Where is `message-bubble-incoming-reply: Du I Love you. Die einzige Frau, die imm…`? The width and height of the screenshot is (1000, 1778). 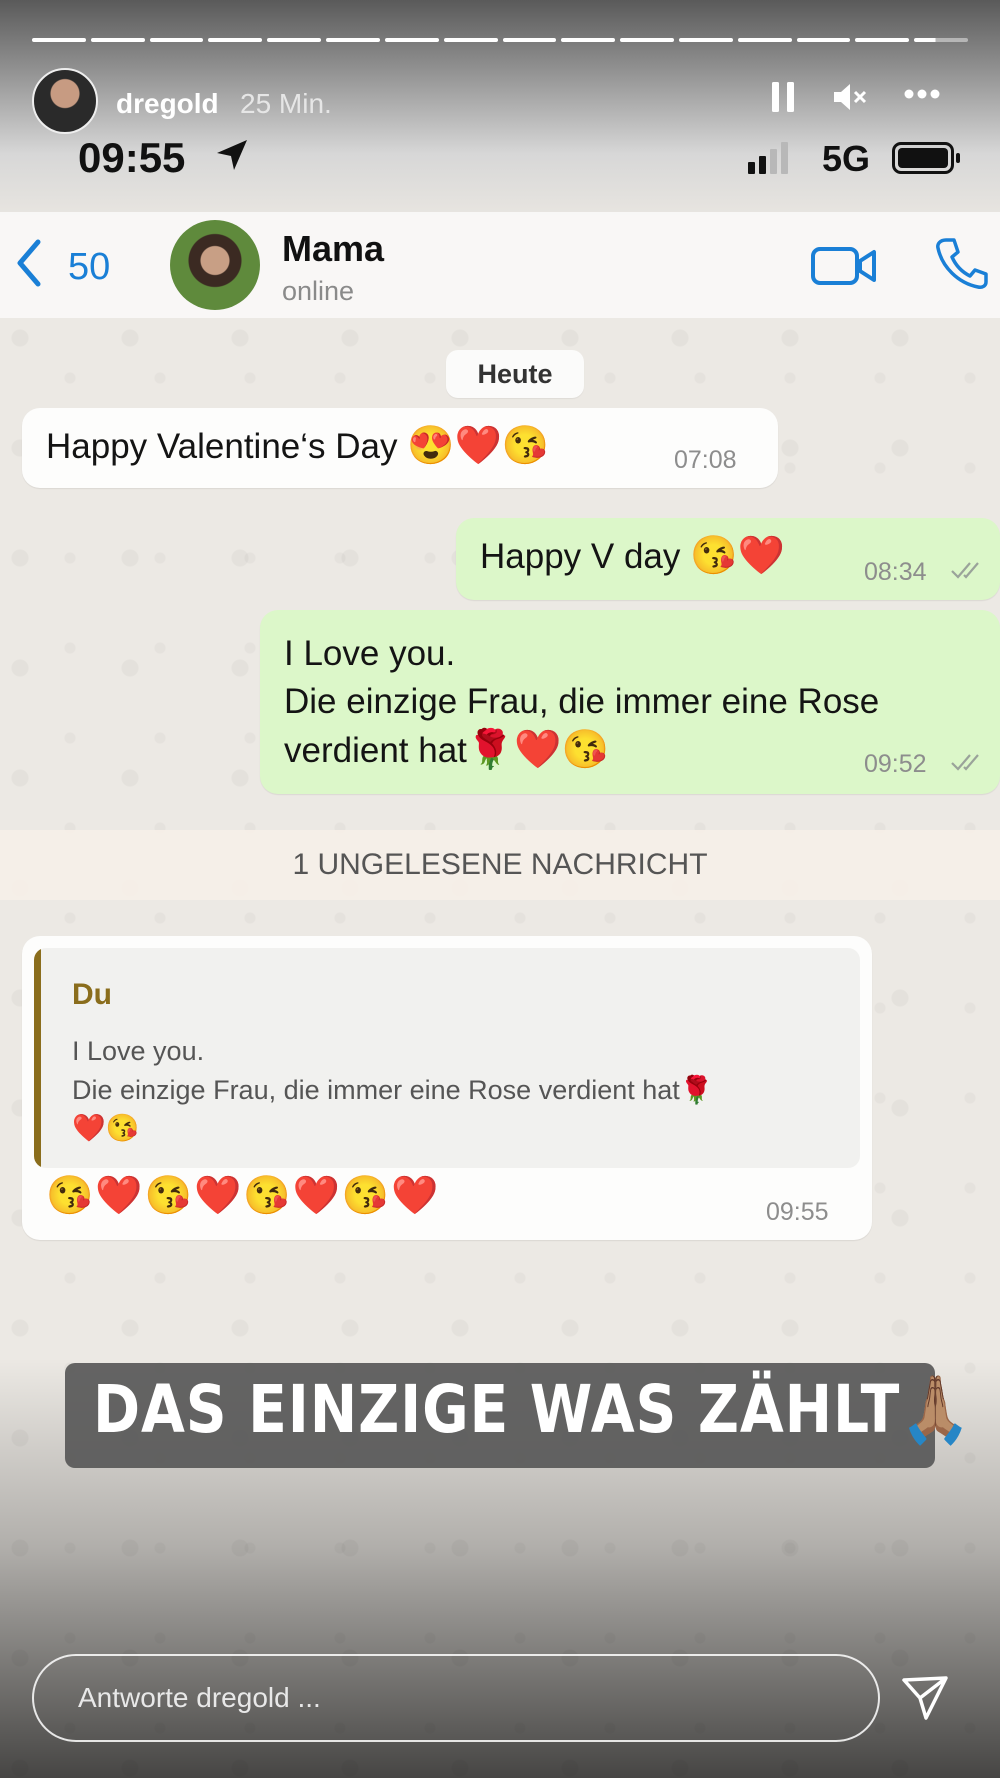 message-bubble-incoming-reply: Du I Love you. Die einzige Frau, die imm… is located at coordinates (447, 1088).